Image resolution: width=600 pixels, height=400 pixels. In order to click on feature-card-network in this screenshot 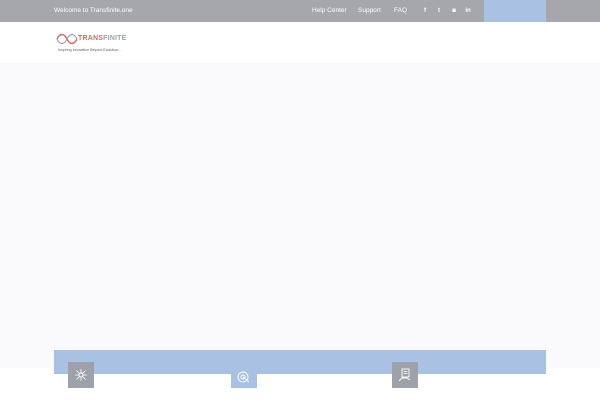, I will do `click(81, 375)`.